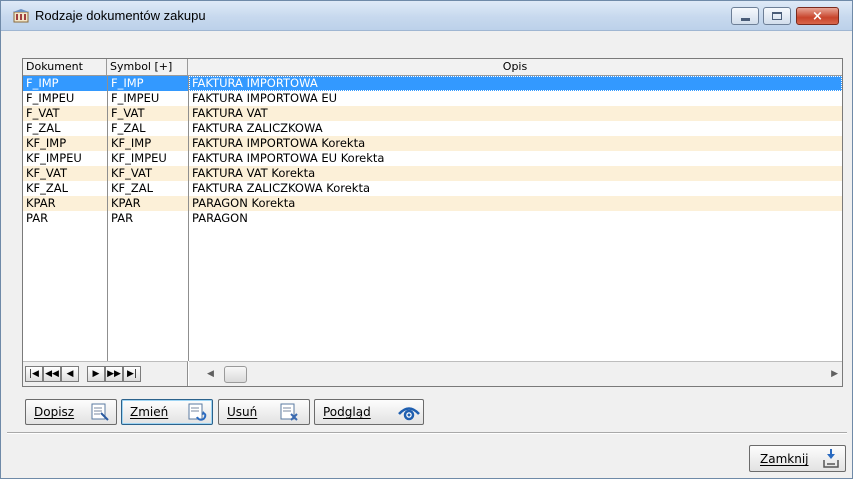  Describe the element at coordinates (132, 173) in the screenshot. I see `cell-symbol: KF_VAT` at that location.